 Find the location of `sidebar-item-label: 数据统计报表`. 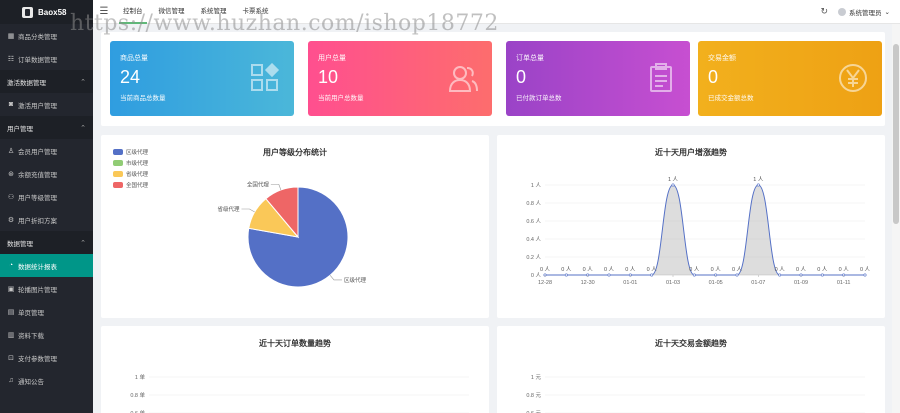

sidebar-item-label: 数据统计报表 is located at coordinates (37, 267).